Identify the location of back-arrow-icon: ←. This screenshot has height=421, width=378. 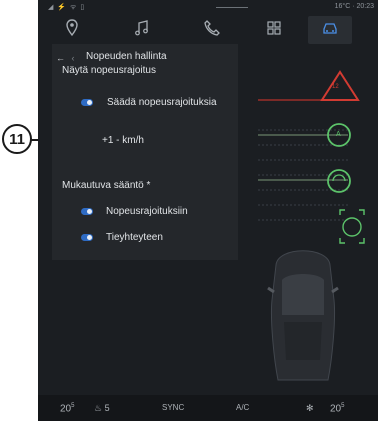
(60, 58).